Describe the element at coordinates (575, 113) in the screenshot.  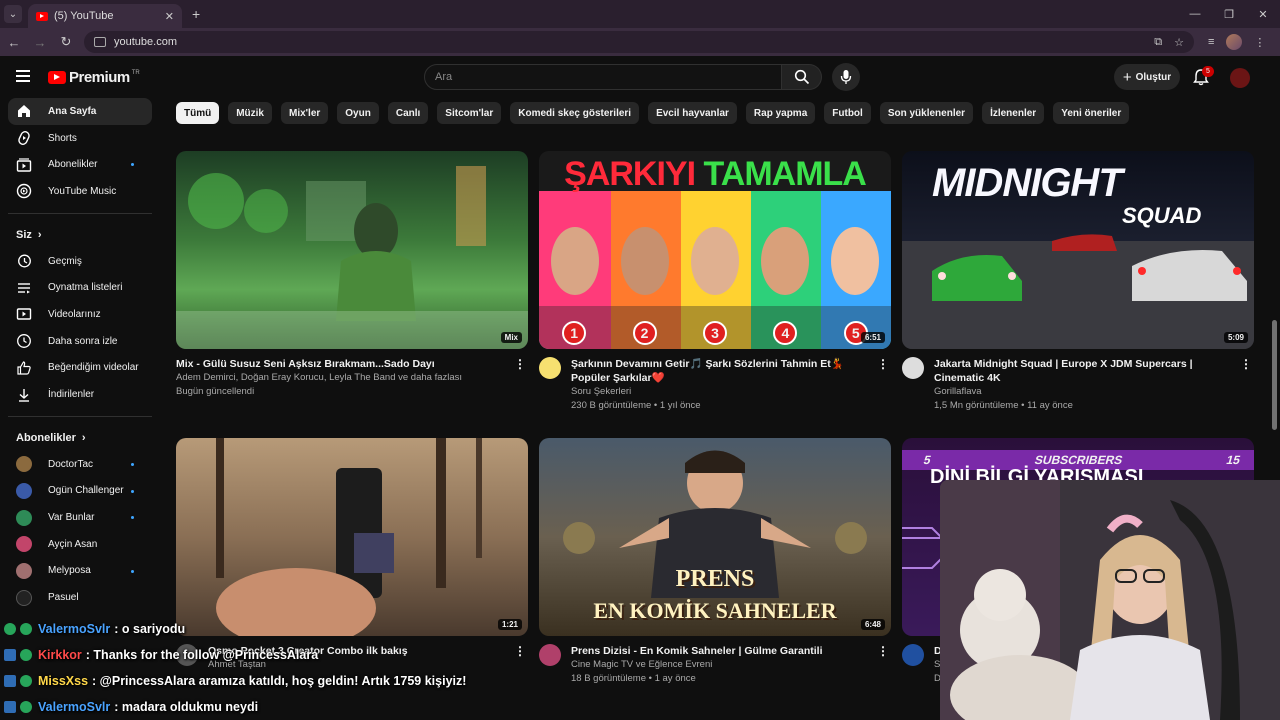
I see `chip: Komedi skeç gösterileri` at that location.